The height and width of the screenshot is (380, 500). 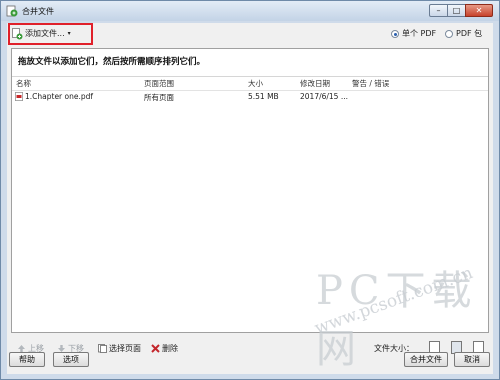 I want to click on column-warnings: 警告 / 错误, so click(x=370, y=83).